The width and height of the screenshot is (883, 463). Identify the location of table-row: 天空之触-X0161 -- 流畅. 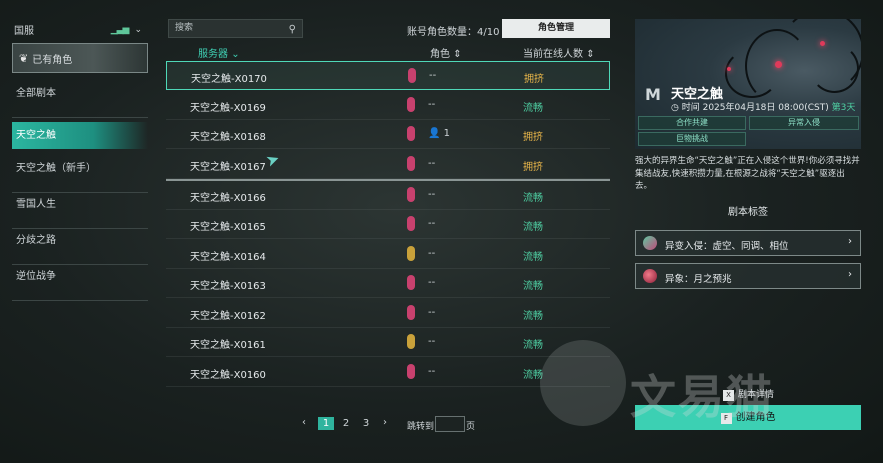
(388, 342).